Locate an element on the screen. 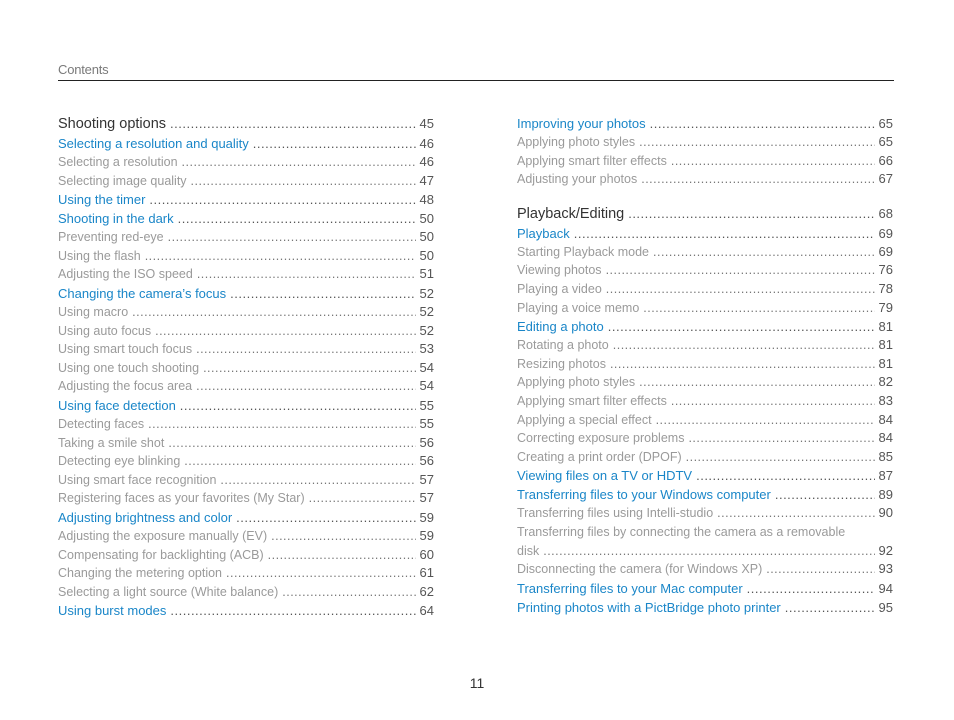  toc-section-link: Shooting in the dark 50 is located at coordinates (246, 218).